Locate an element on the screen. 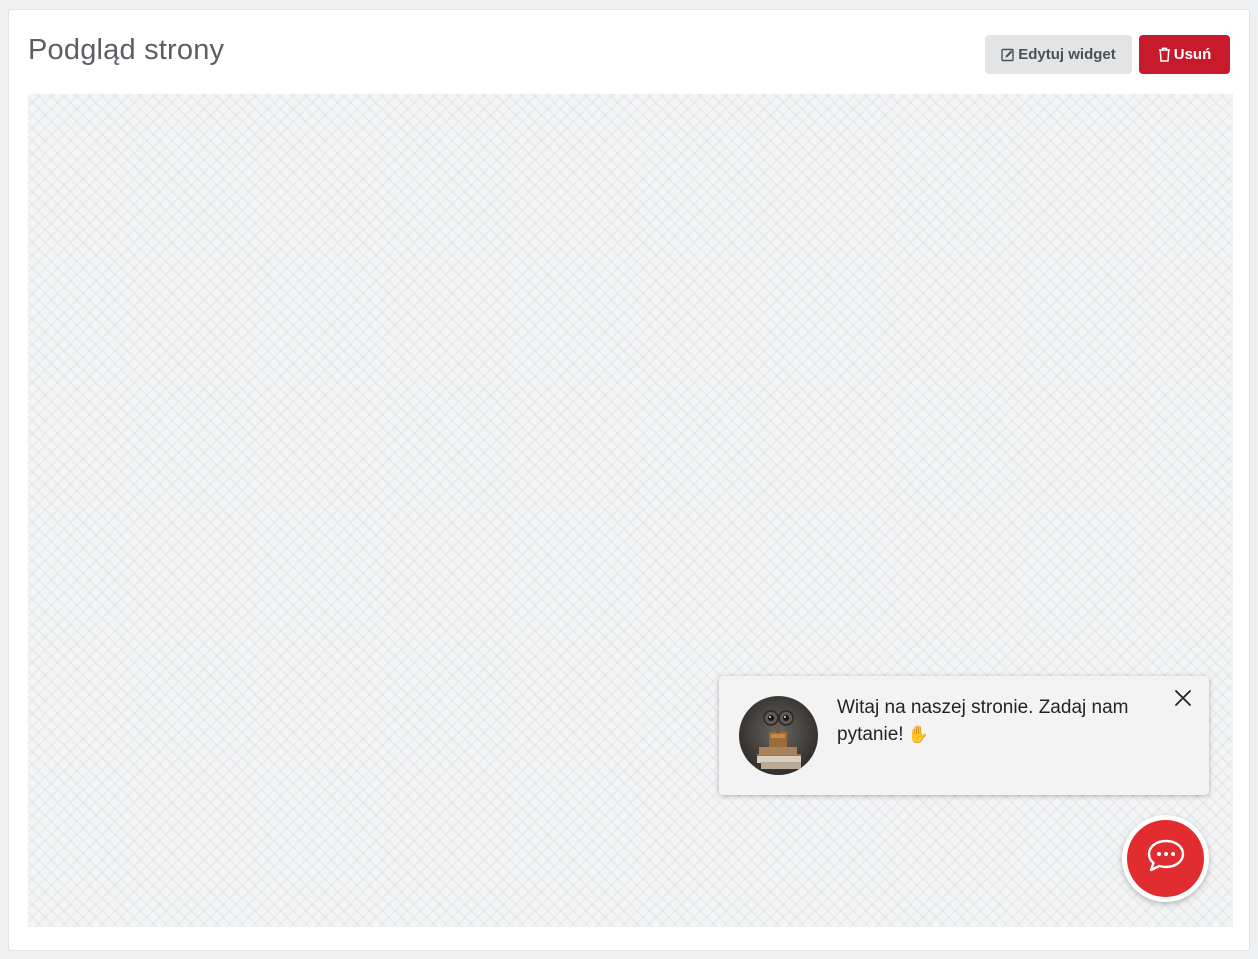 The image size is (1258, 959). chat-launcher-circle is located at coordinates (1165, 858).